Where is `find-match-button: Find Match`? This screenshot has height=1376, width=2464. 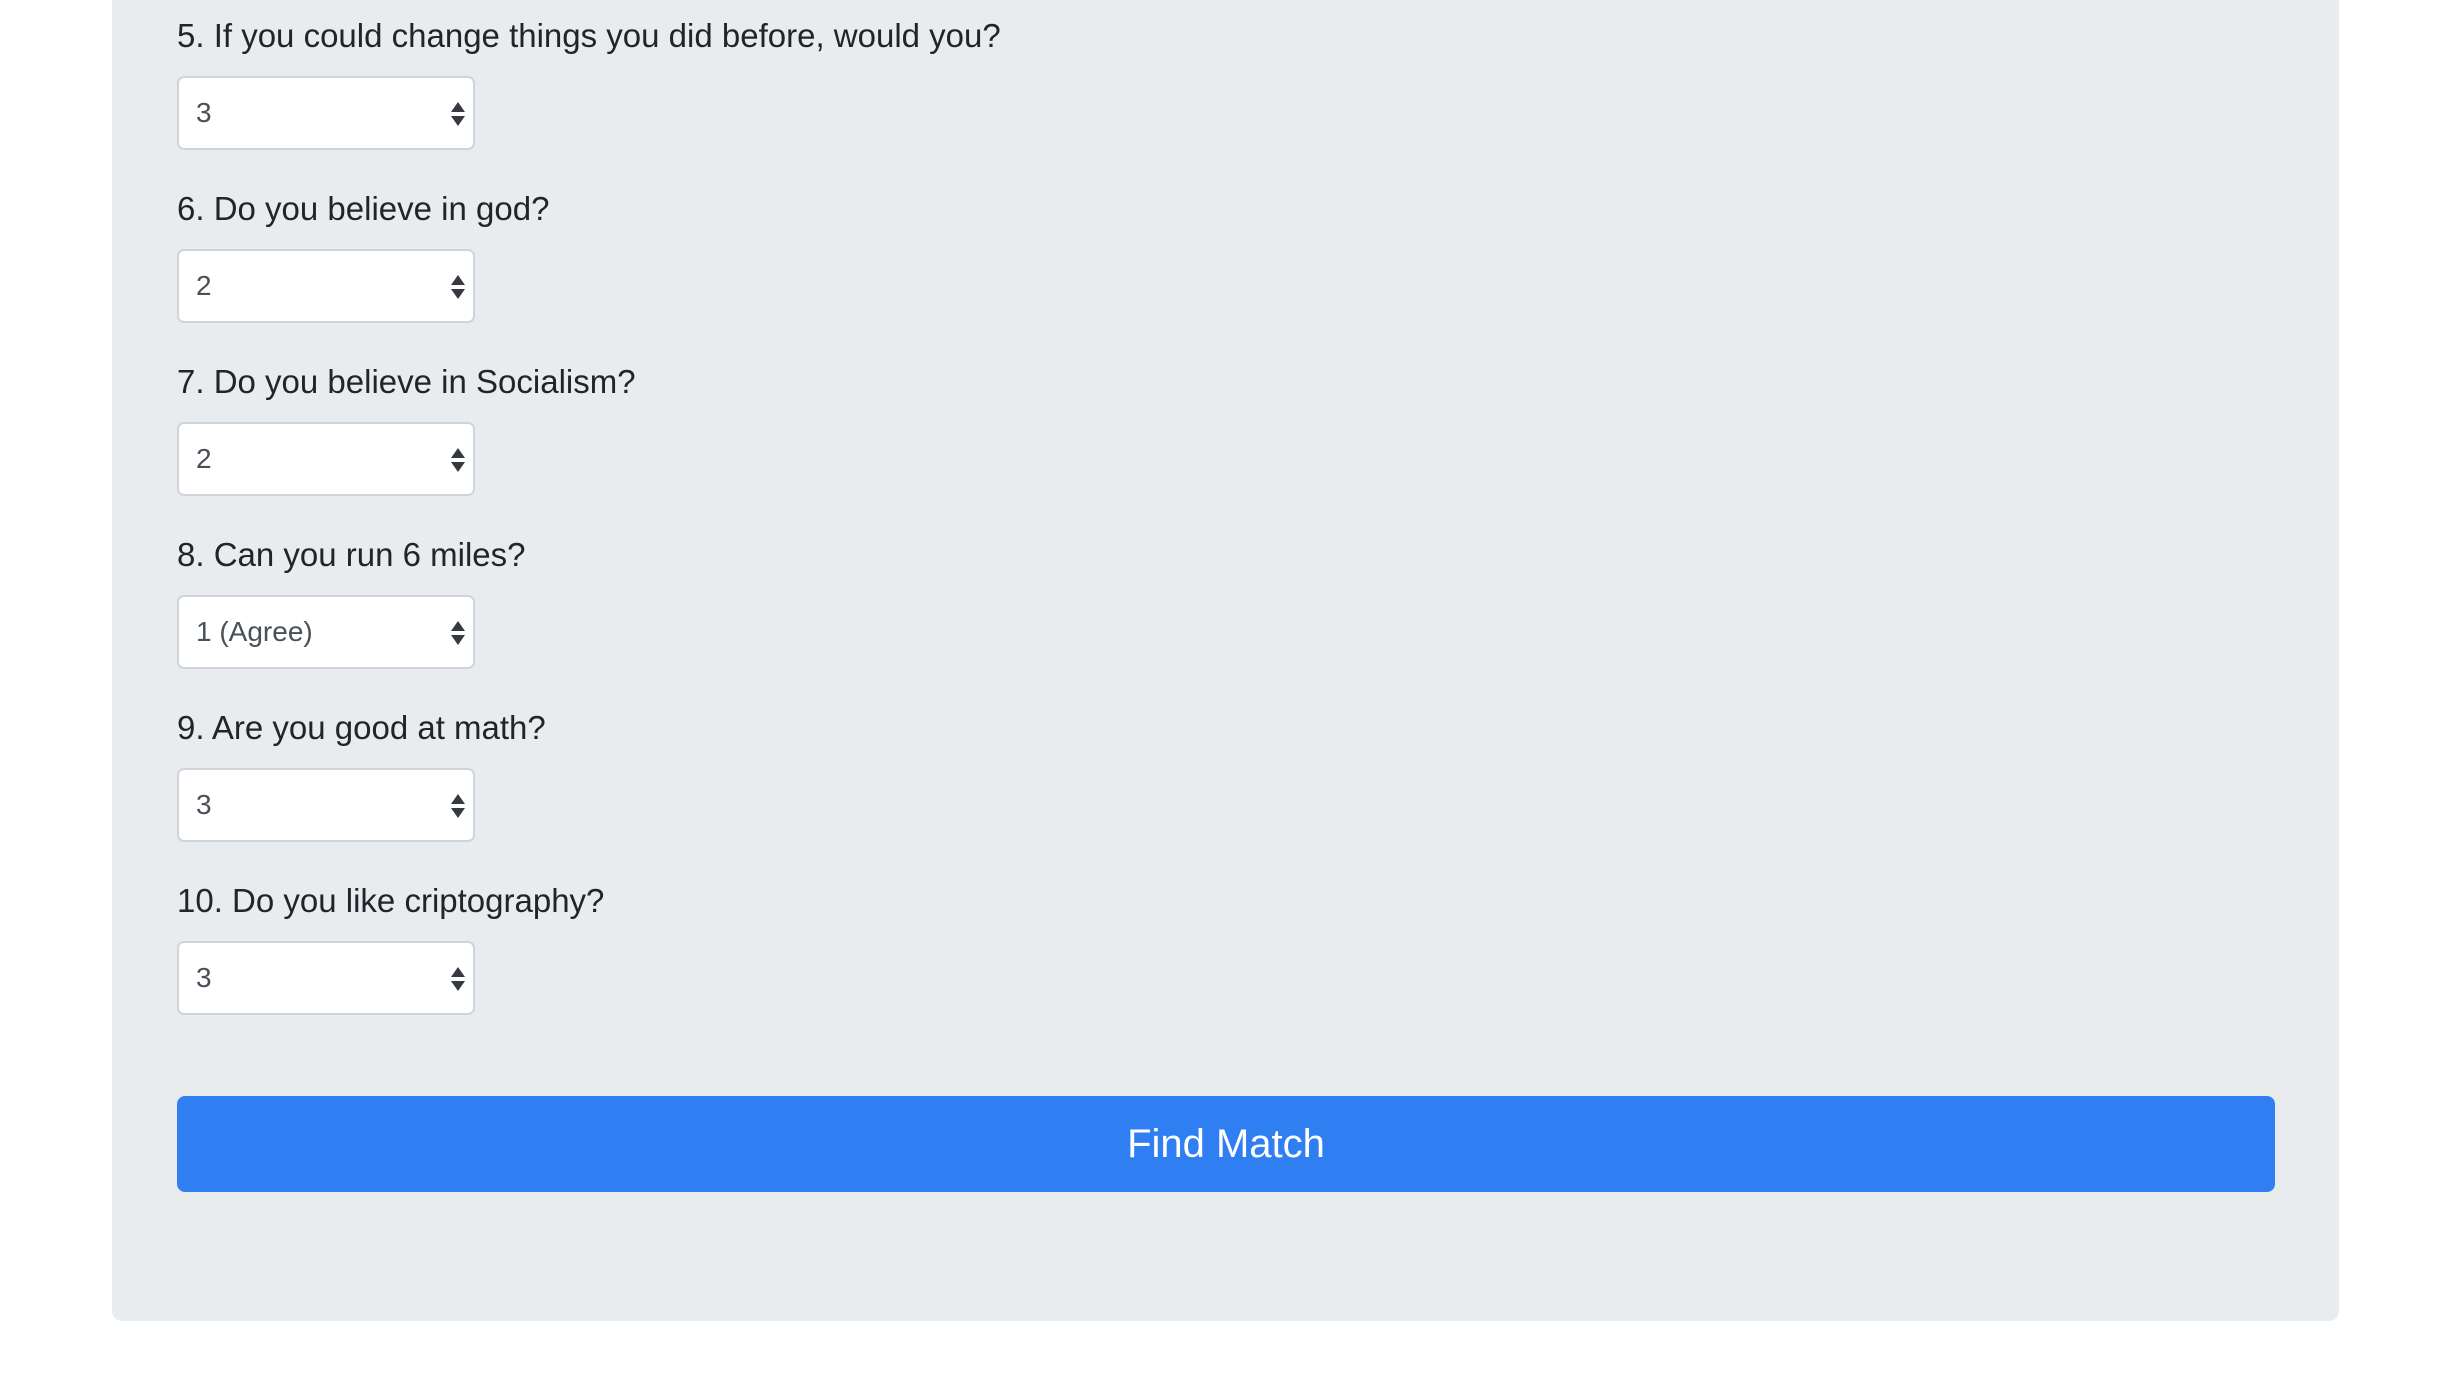 find-match-button: Find Match is located at coordinates (1226, 1144).